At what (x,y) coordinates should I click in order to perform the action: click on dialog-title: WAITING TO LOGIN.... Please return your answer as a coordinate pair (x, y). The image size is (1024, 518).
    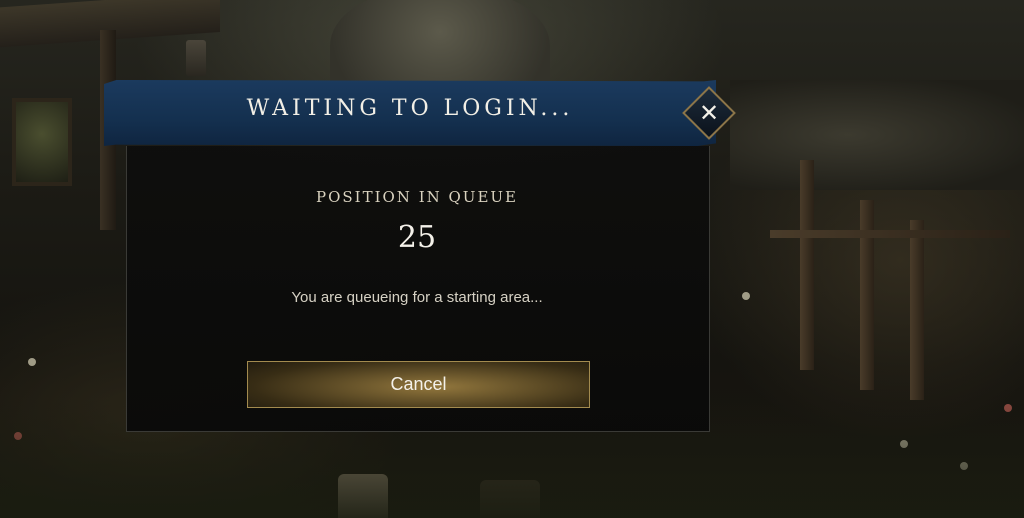
    Looking at the image, I should click on (410, 108).